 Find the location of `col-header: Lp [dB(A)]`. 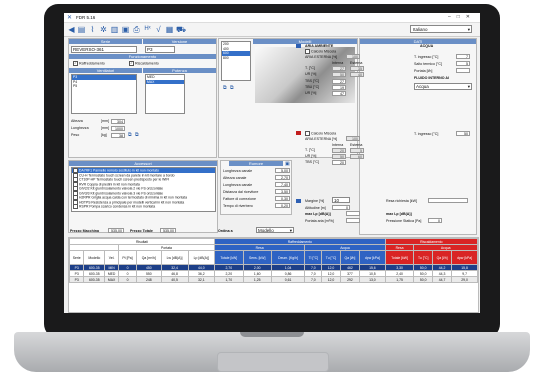

col-header: Lp [dB(A)] is located at coordinates (201, 257).